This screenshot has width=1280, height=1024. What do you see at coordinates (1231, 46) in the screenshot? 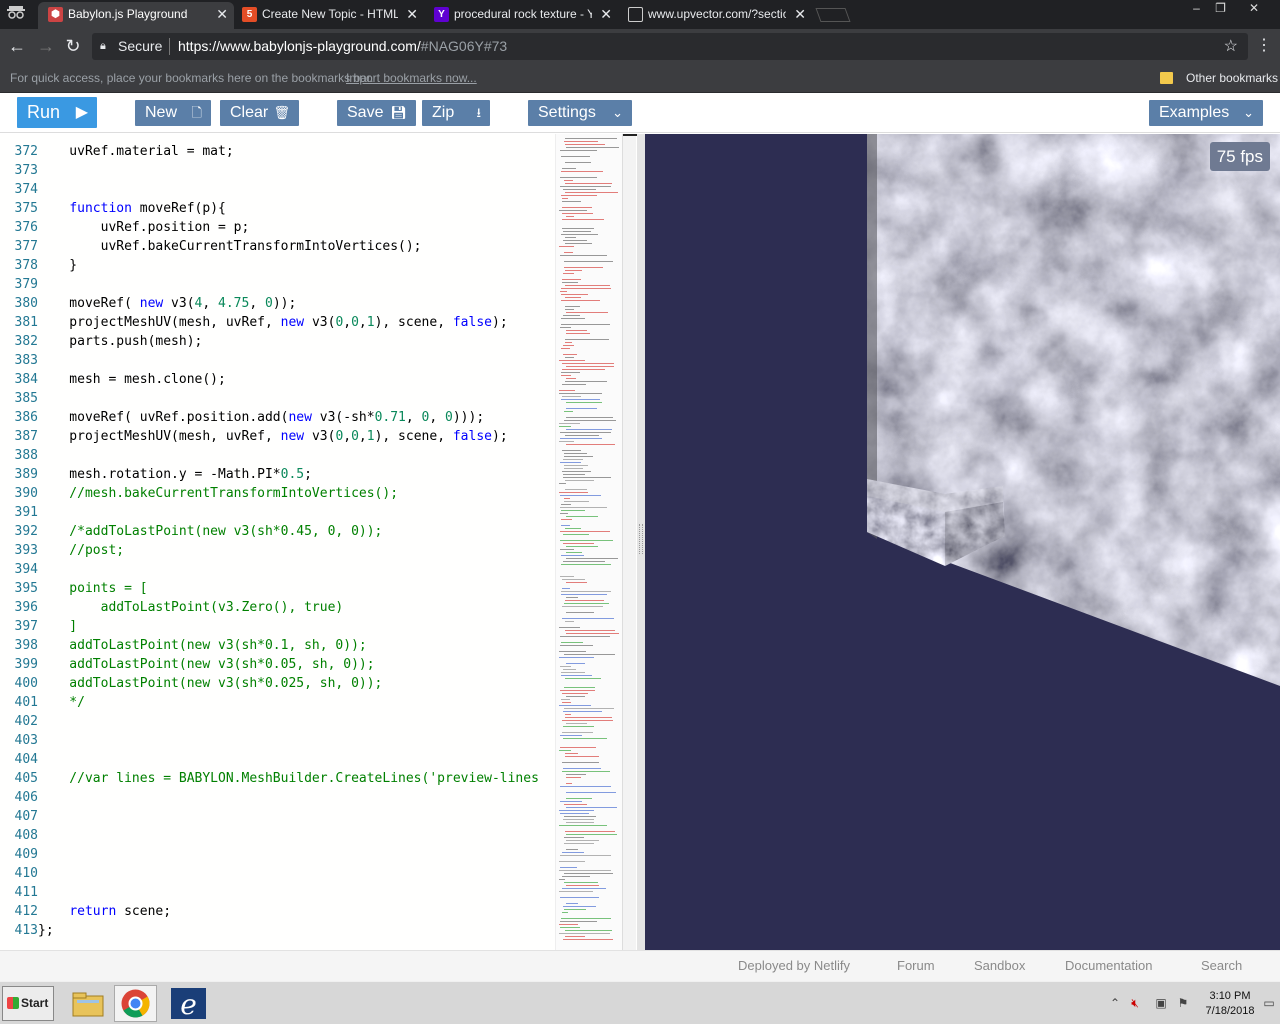
I see `bookmark-star-icon: ☆` at bounding box center [1231, 46].